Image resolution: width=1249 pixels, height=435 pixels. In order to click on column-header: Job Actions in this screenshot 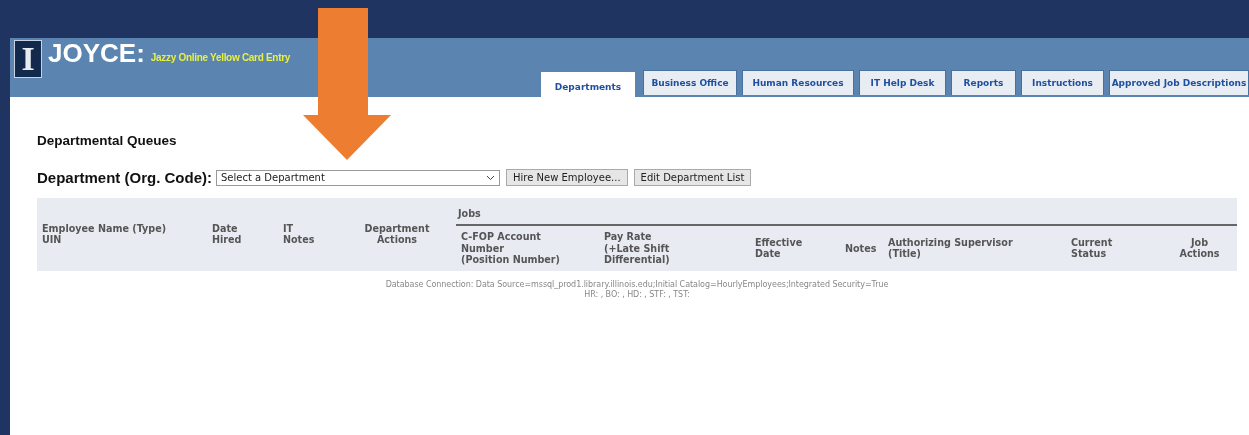, I will do `click(1200, 248)`.